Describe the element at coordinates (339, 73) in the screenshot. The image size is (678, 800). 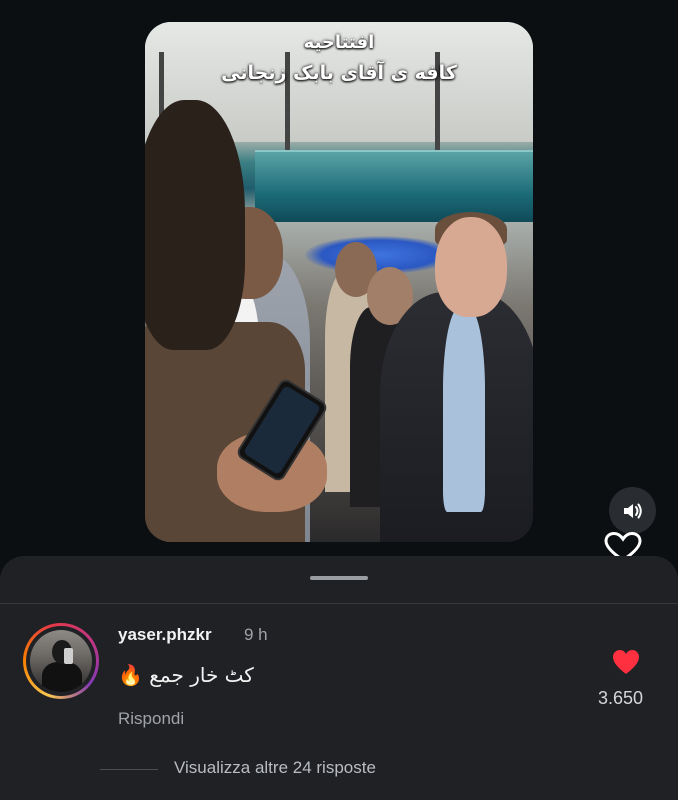
I see `video-caption-line2: کافه ی آقای بابک زنجانی` at that location.